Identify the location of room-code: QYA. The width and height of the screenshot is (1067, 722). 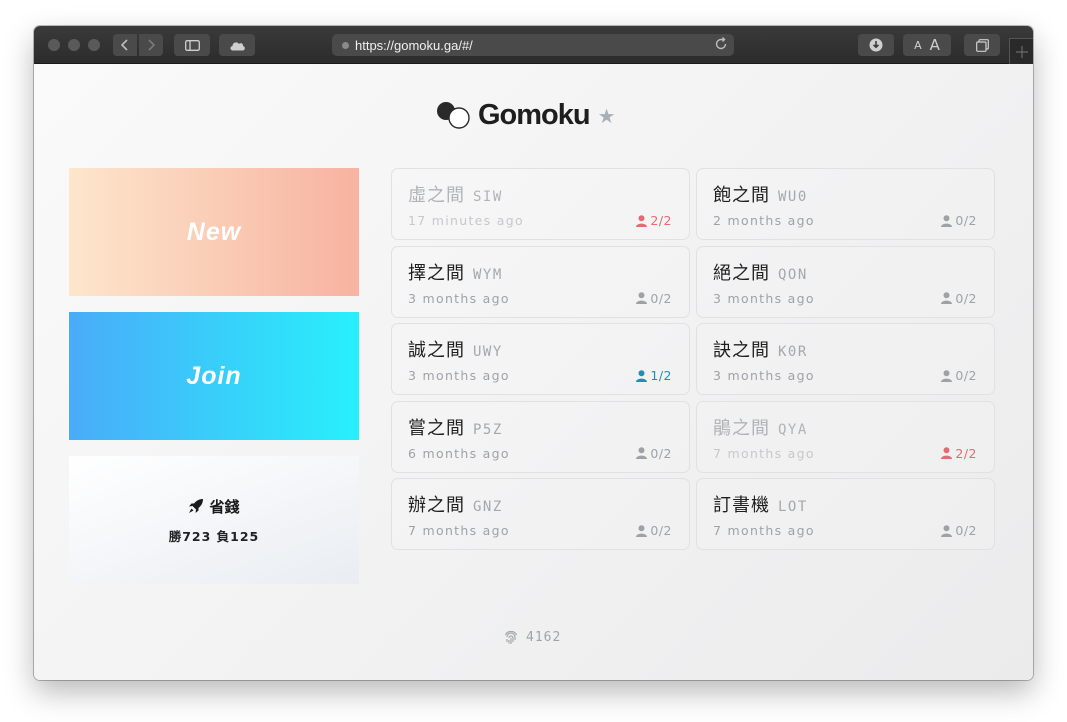
(793, 429).